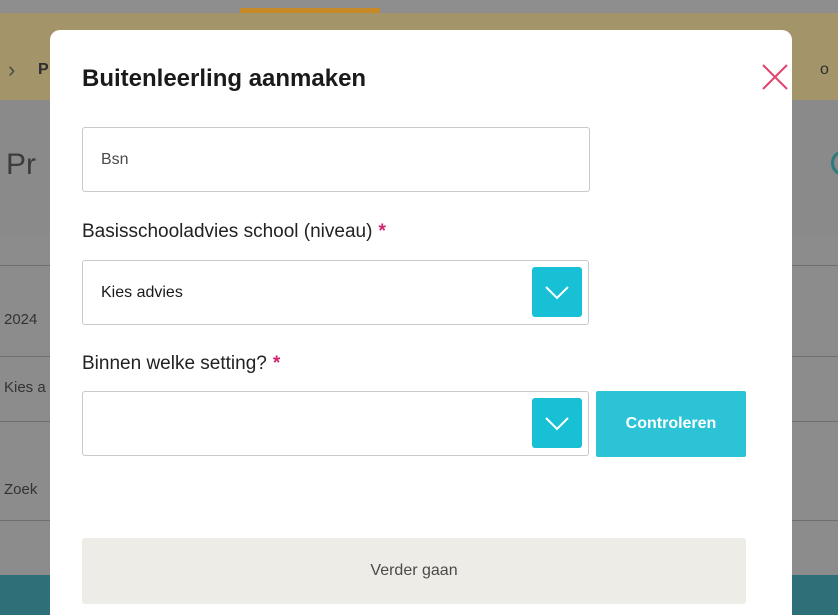  Describe the element at coordinates (224, 78) in the screenshot. I see `modal-title: Buitenleerling aanmaken` at that location.